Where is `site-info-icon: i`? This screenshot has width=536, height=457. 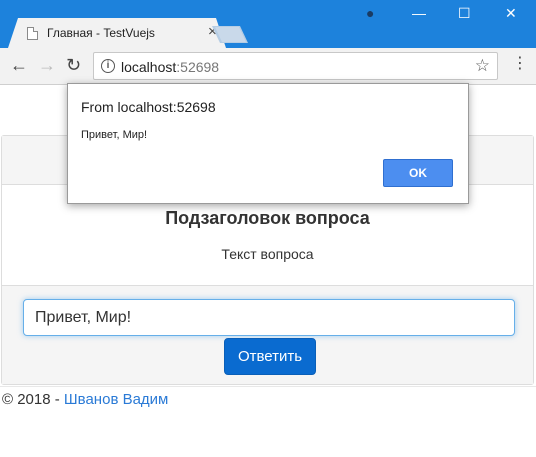
site-info-icon: i is located at coordinates (108, 66).